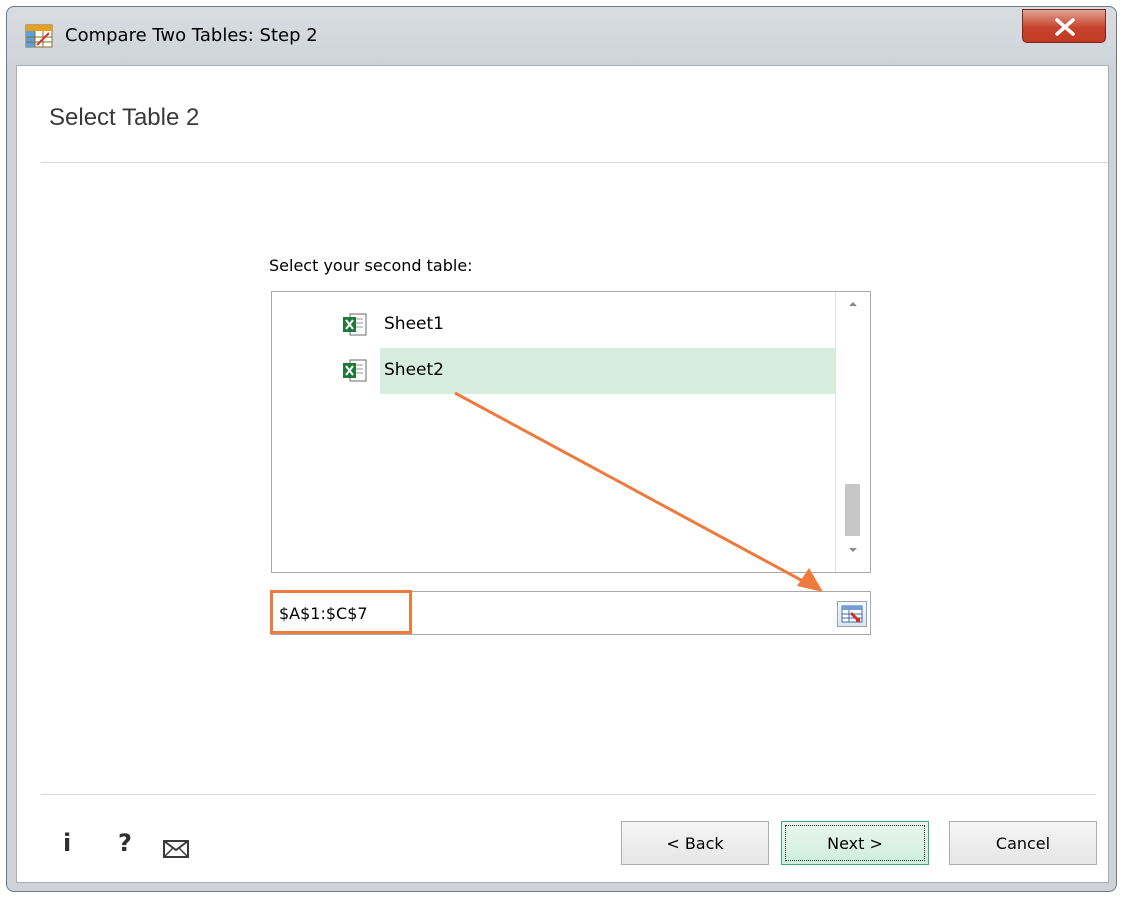 The width and height of the screenshot is (1129, 900). Describe the element at coordinates (371, 265) in the screenshot. I see `table-select-label: Select your second table:` at that location.